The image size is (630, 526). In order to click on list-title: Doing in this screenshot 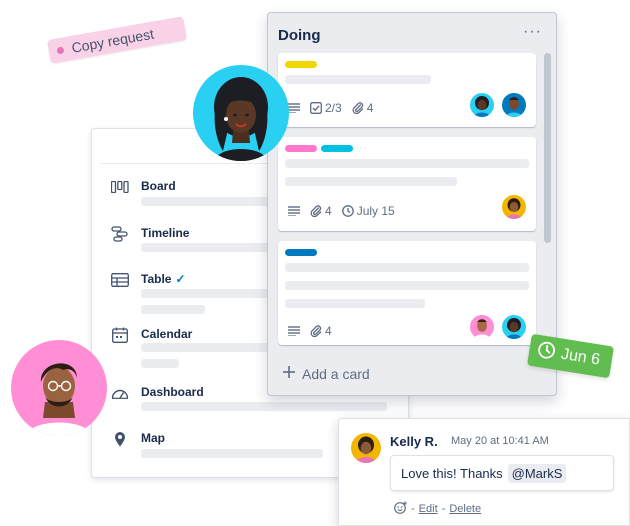, I will do `click(299, 35)`.